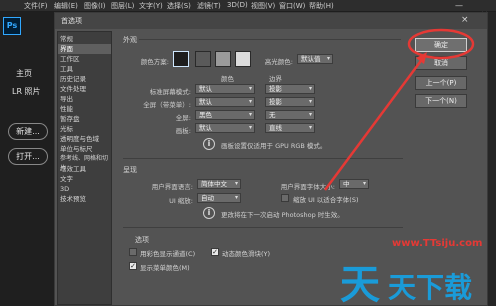 This screenshot has width=496, height=306. I want to click on annotation-arrow-line, so click(374, 124).